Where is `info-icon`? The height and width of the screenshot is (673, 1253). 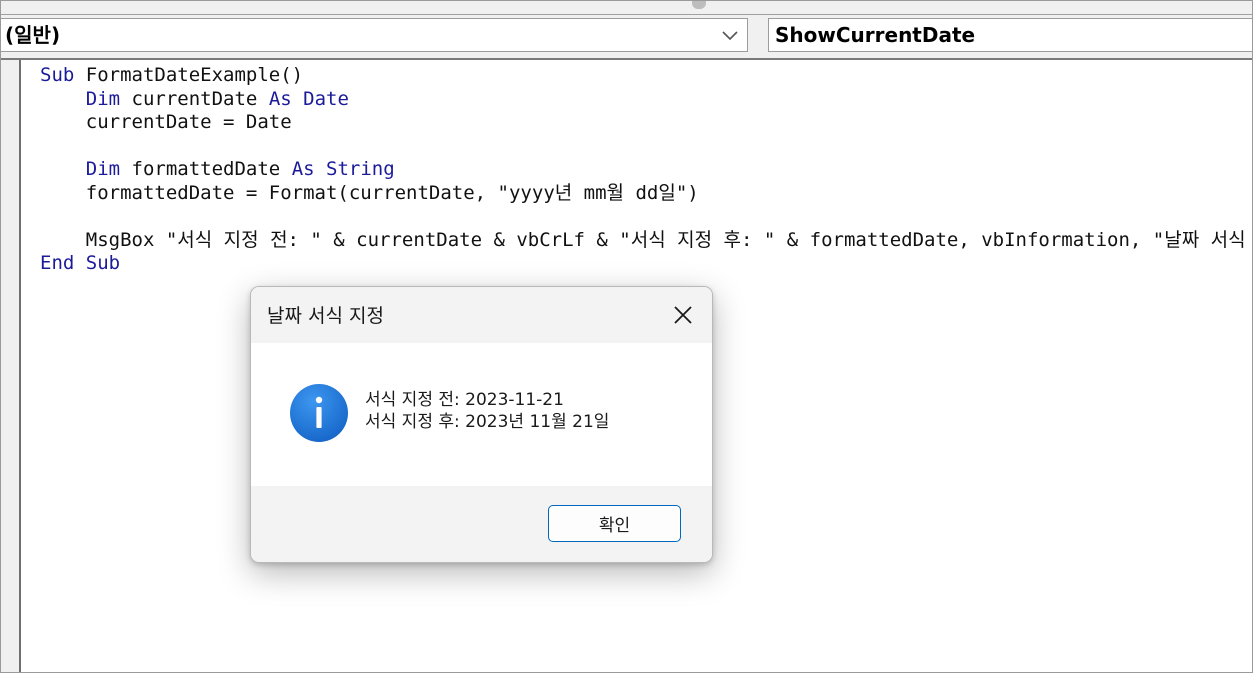 info-icon is located at coordinates (319, 413).